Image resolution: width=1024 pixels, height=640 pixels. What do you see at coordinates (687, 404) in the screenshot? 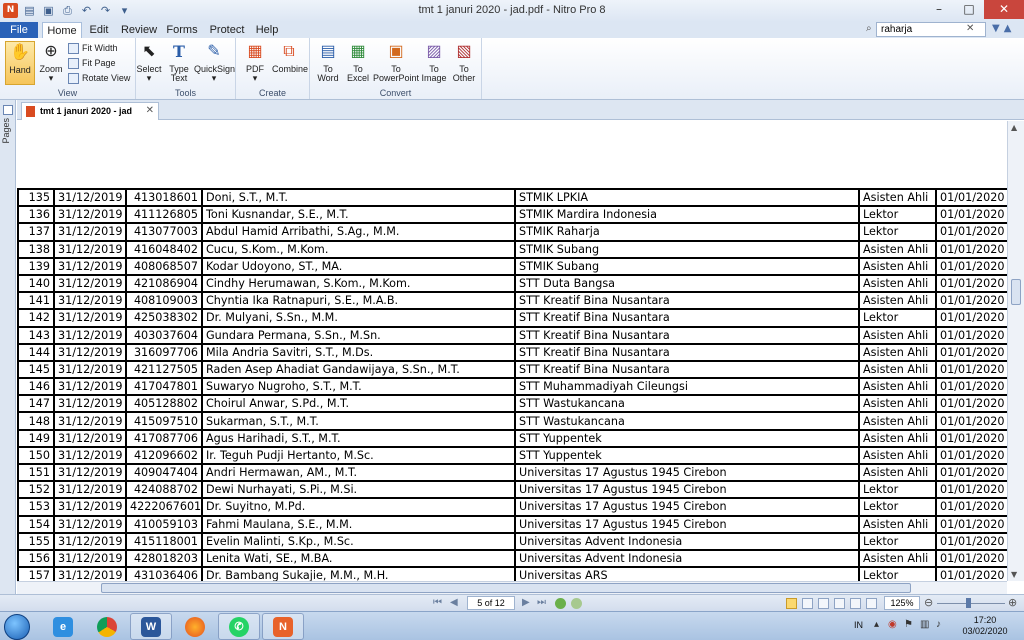
I see `institution-cell: STT Wastukancana` at bounding box center [687, 404].